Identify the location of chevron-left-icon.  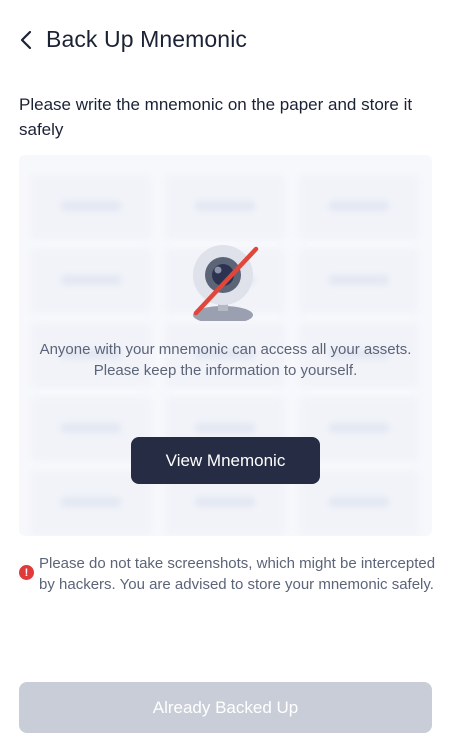
(26, 40).